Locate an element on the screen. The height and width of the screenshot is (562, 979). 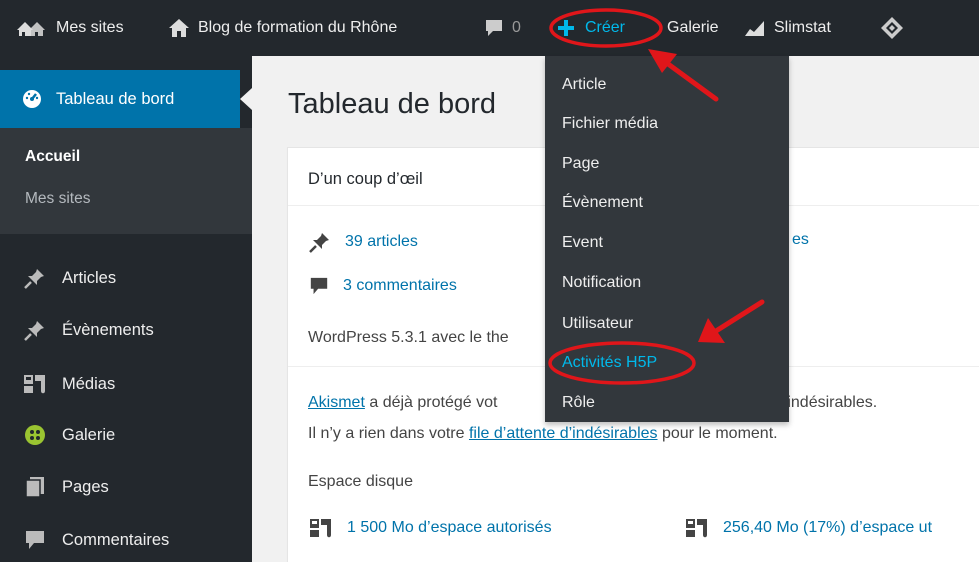
dropdown-item-event: Event is located at coordinates (582, 243).